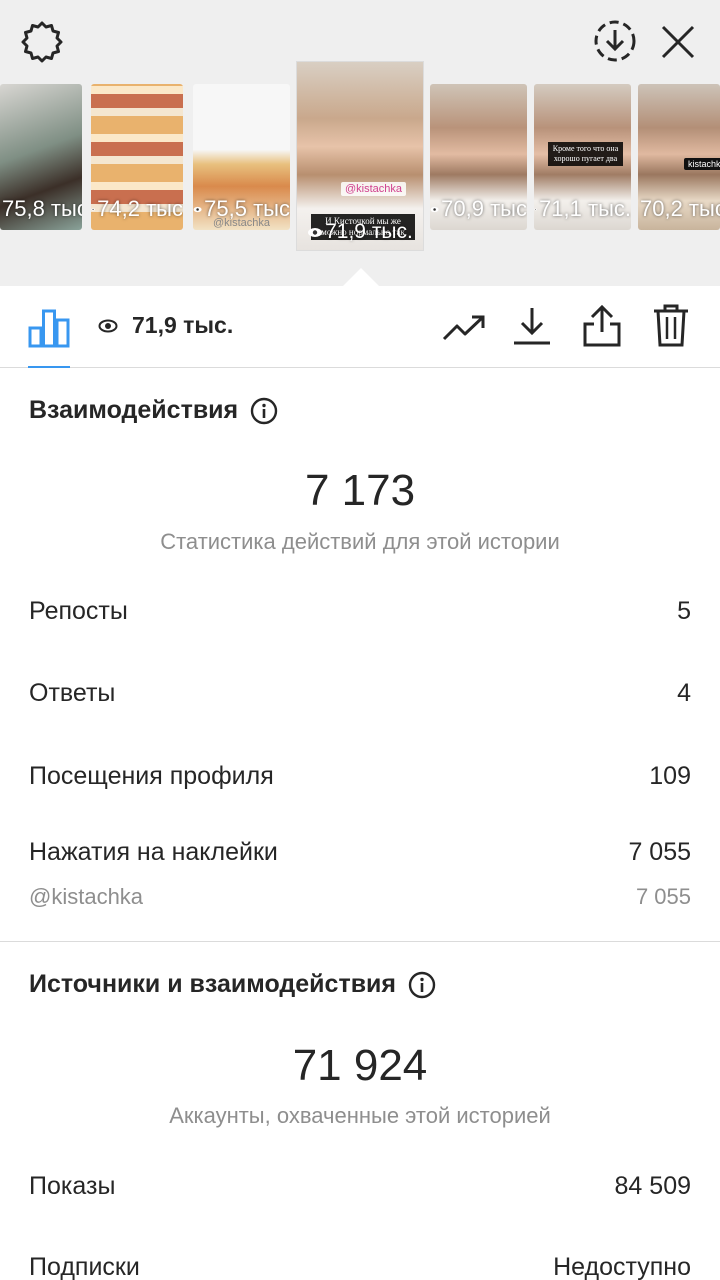 This screenshot has height=1280, width=720. I want to click on gear-icon, so click(42, 42).